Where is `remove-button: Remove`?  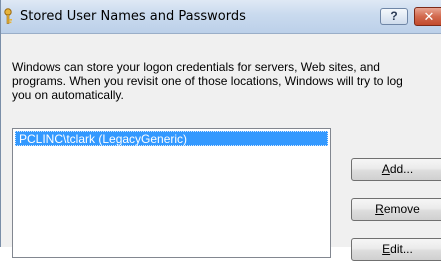
remove-button: Remove is located at coordinates (396, 209).